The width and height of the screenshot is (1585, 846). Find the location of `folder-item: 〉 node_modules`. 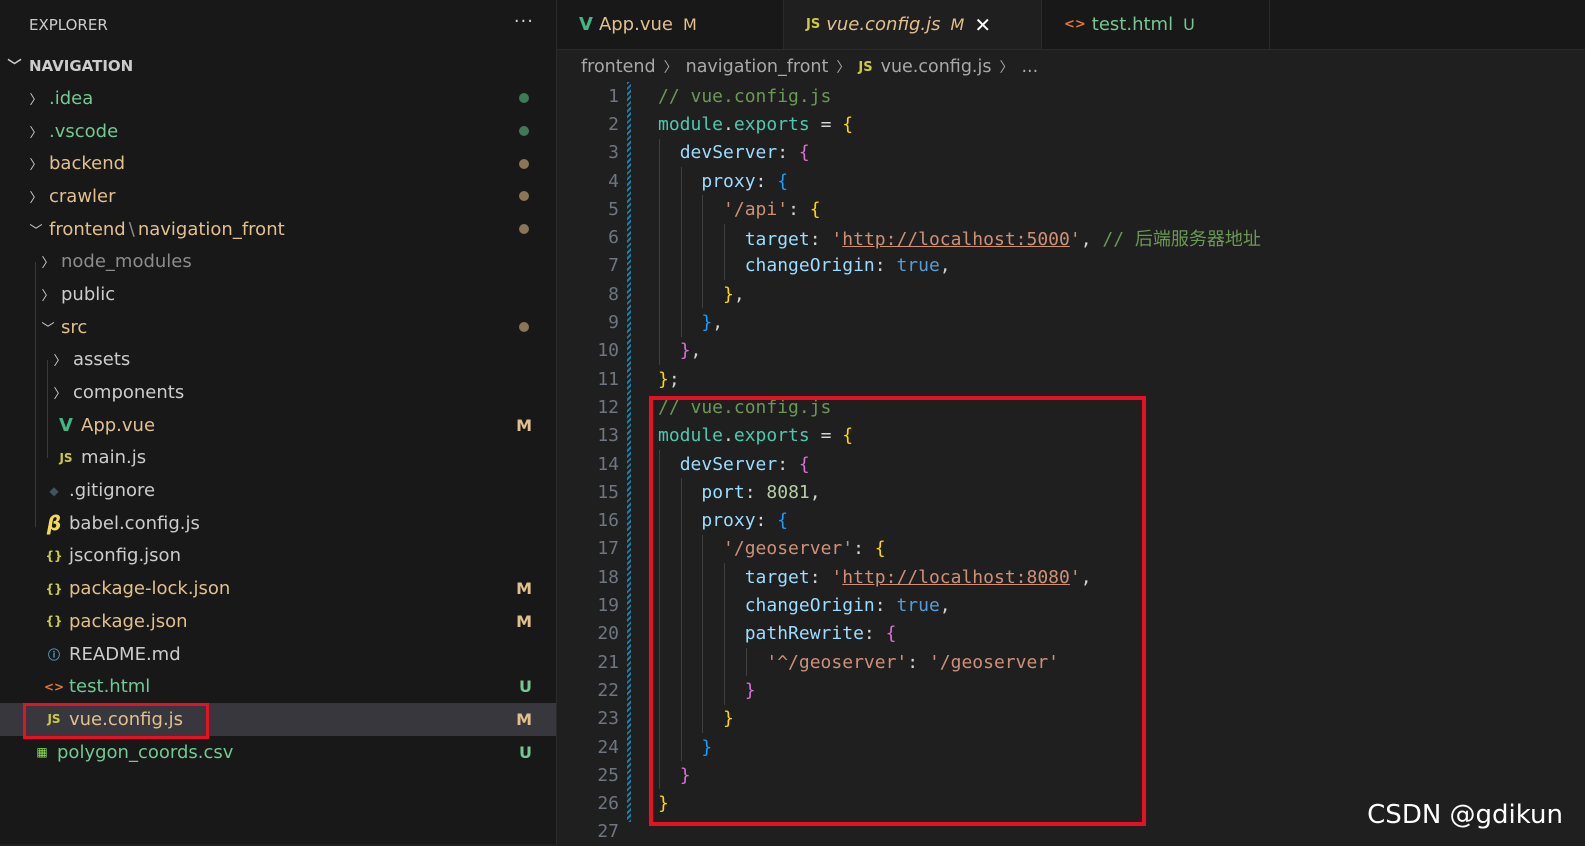

folder-item: 〉 node_modules is located at coordinates (278, 261).